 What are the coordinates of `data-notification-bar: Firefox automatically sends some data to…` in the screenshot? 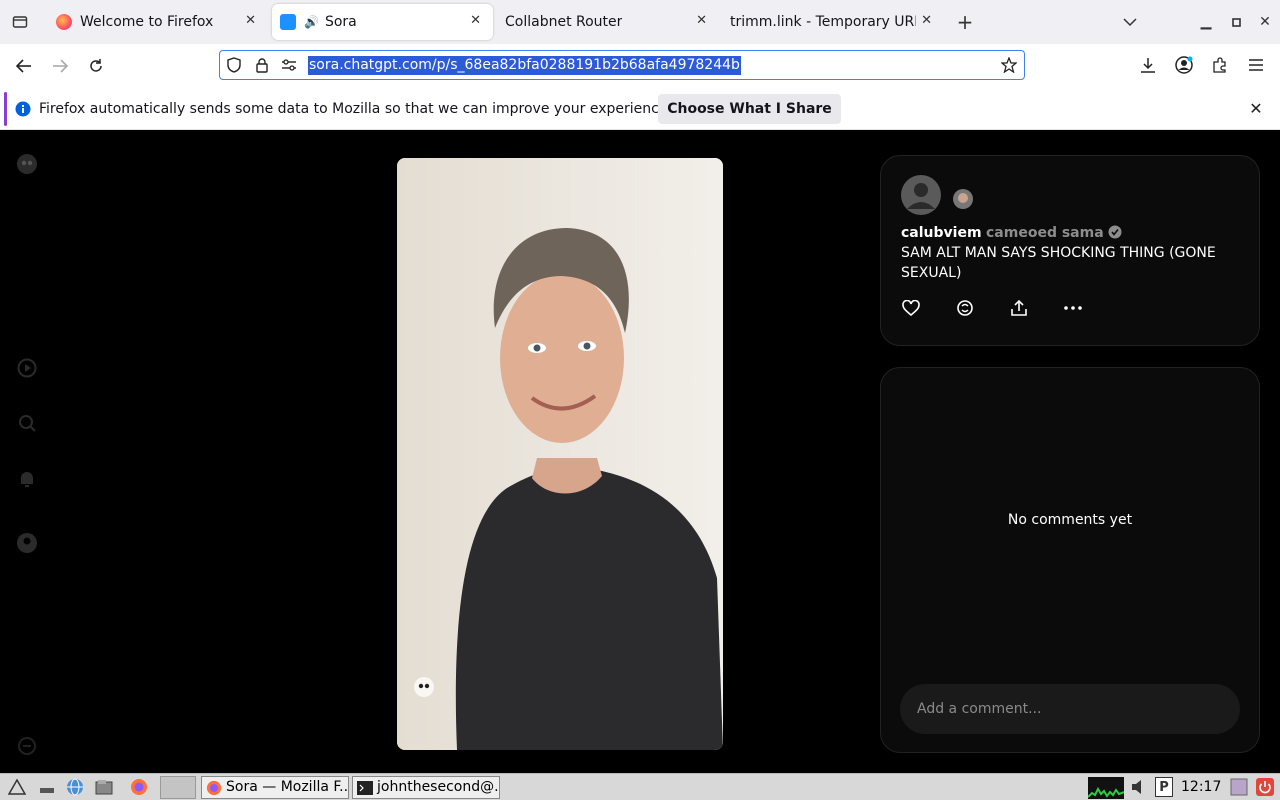 It's located at (640, 109).